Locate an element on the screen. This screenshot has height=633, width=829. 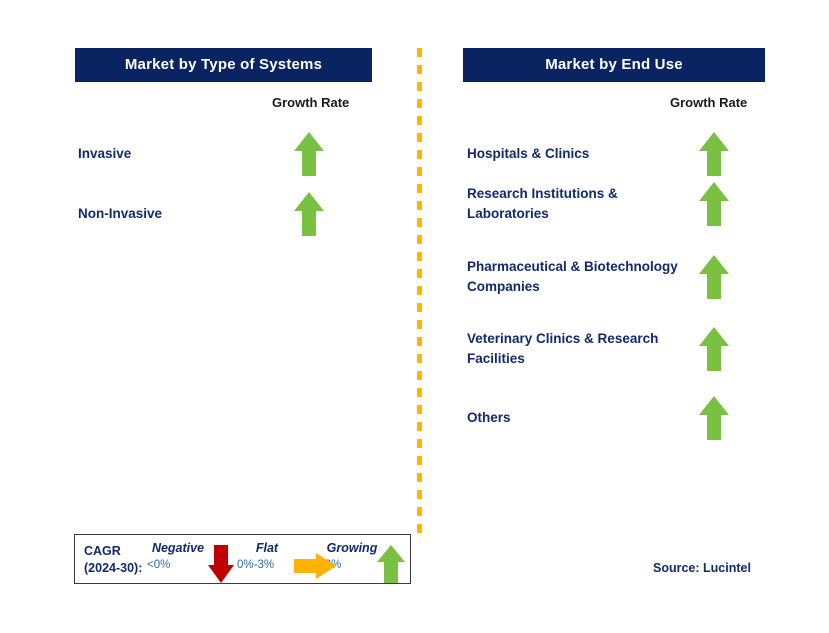
legend-entry-negative: Negative <0% is located at coordinates (178, 557).